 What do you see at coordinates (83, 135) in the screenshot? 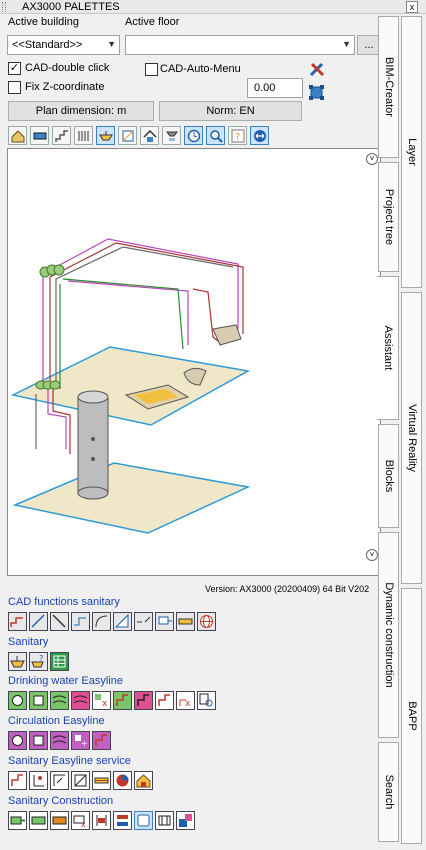
I see `radiator-icon` at bounding box center [83, 135].